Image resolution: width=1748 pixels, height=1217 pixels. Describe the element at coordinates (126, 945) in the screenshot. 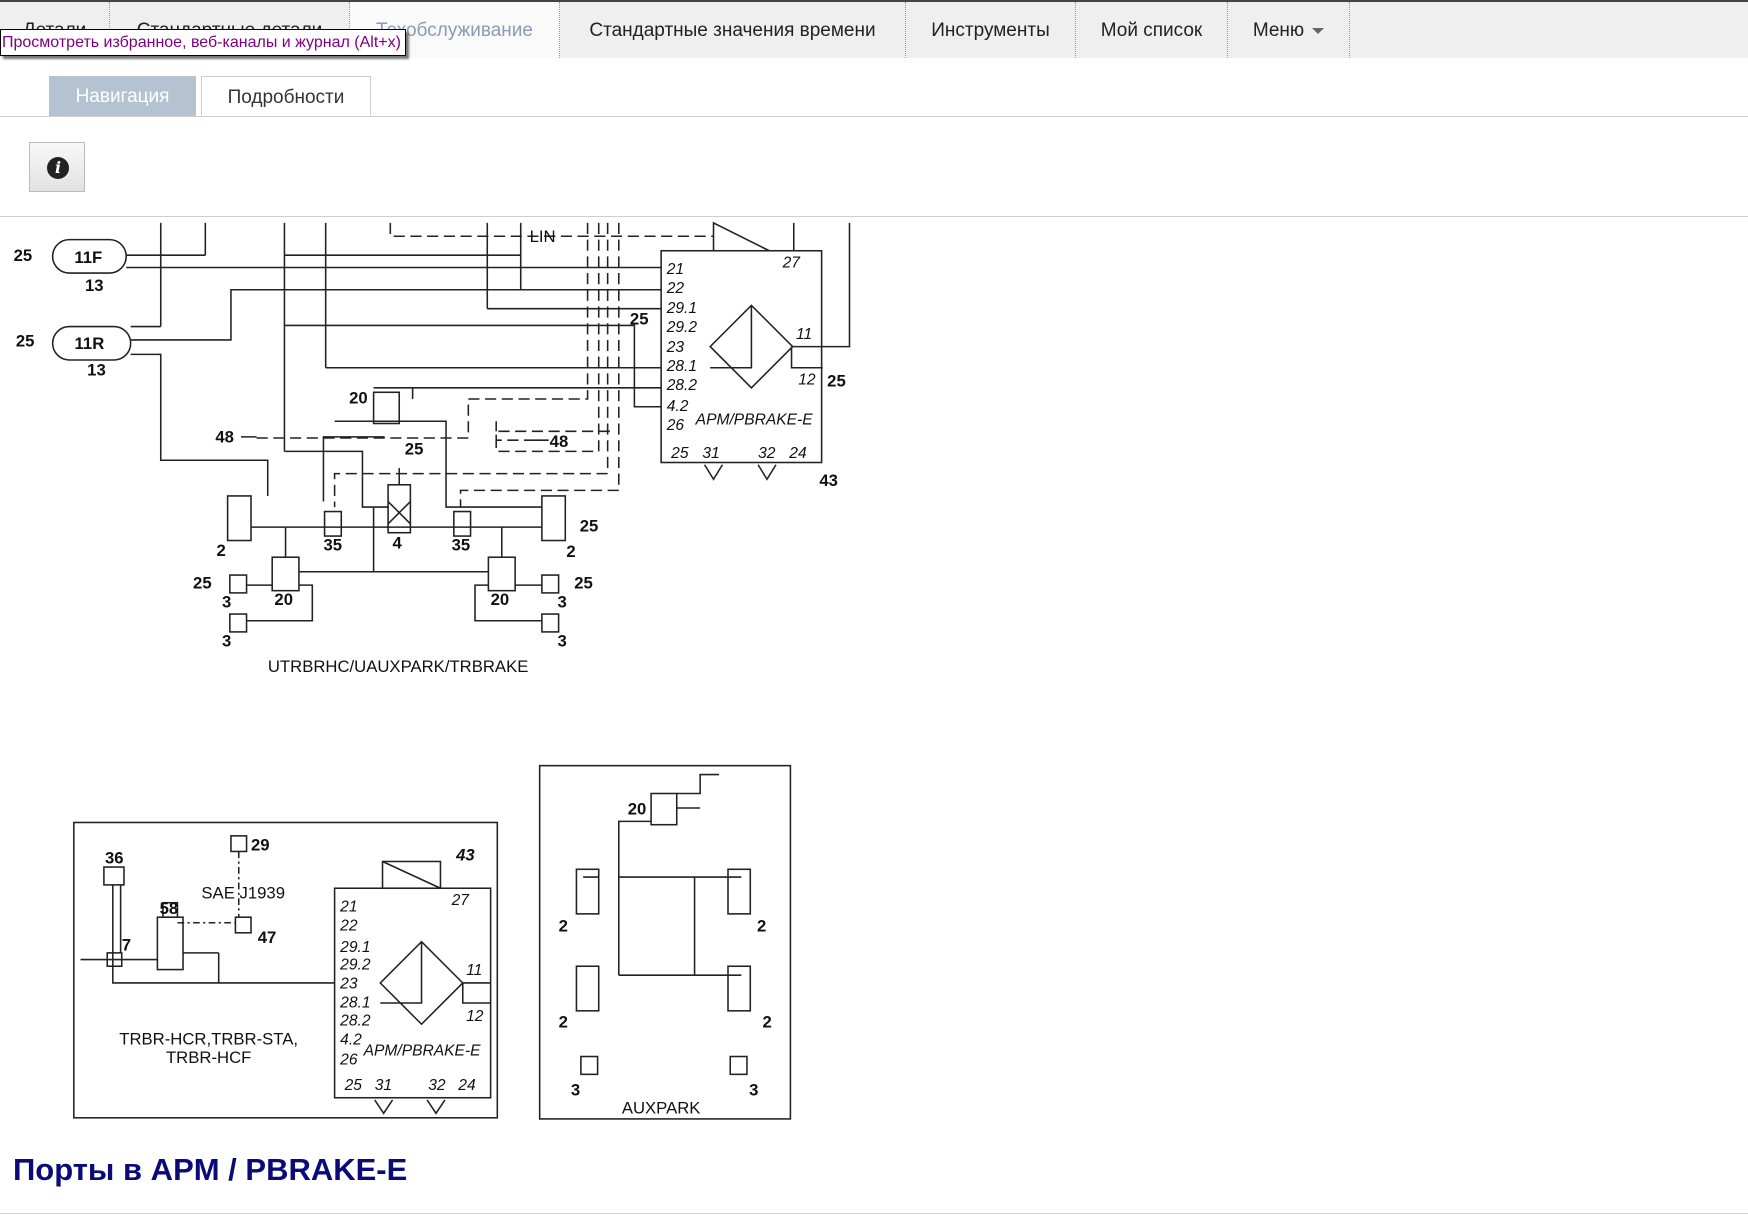

I see `component-number: 7` at that location.